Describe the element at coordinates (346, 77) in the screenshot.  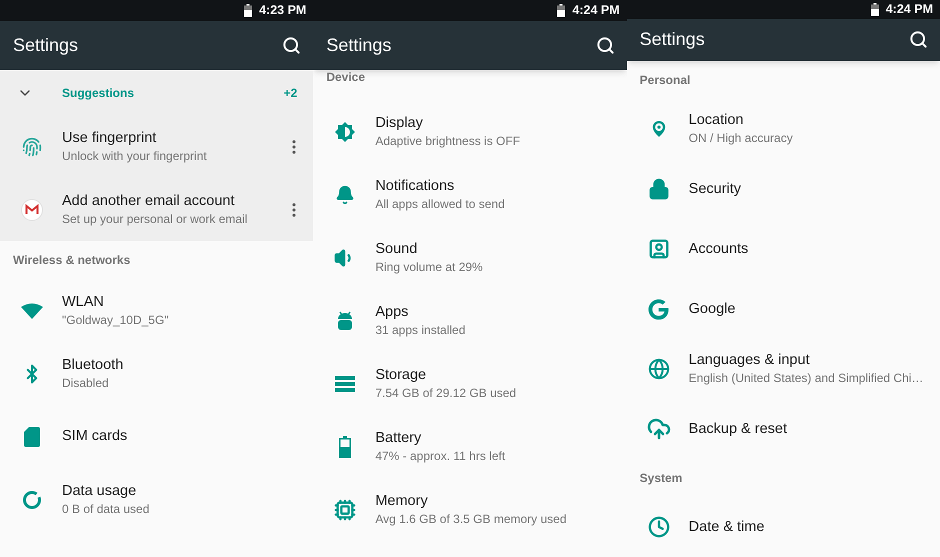
I see `section-header: Device` at that location.